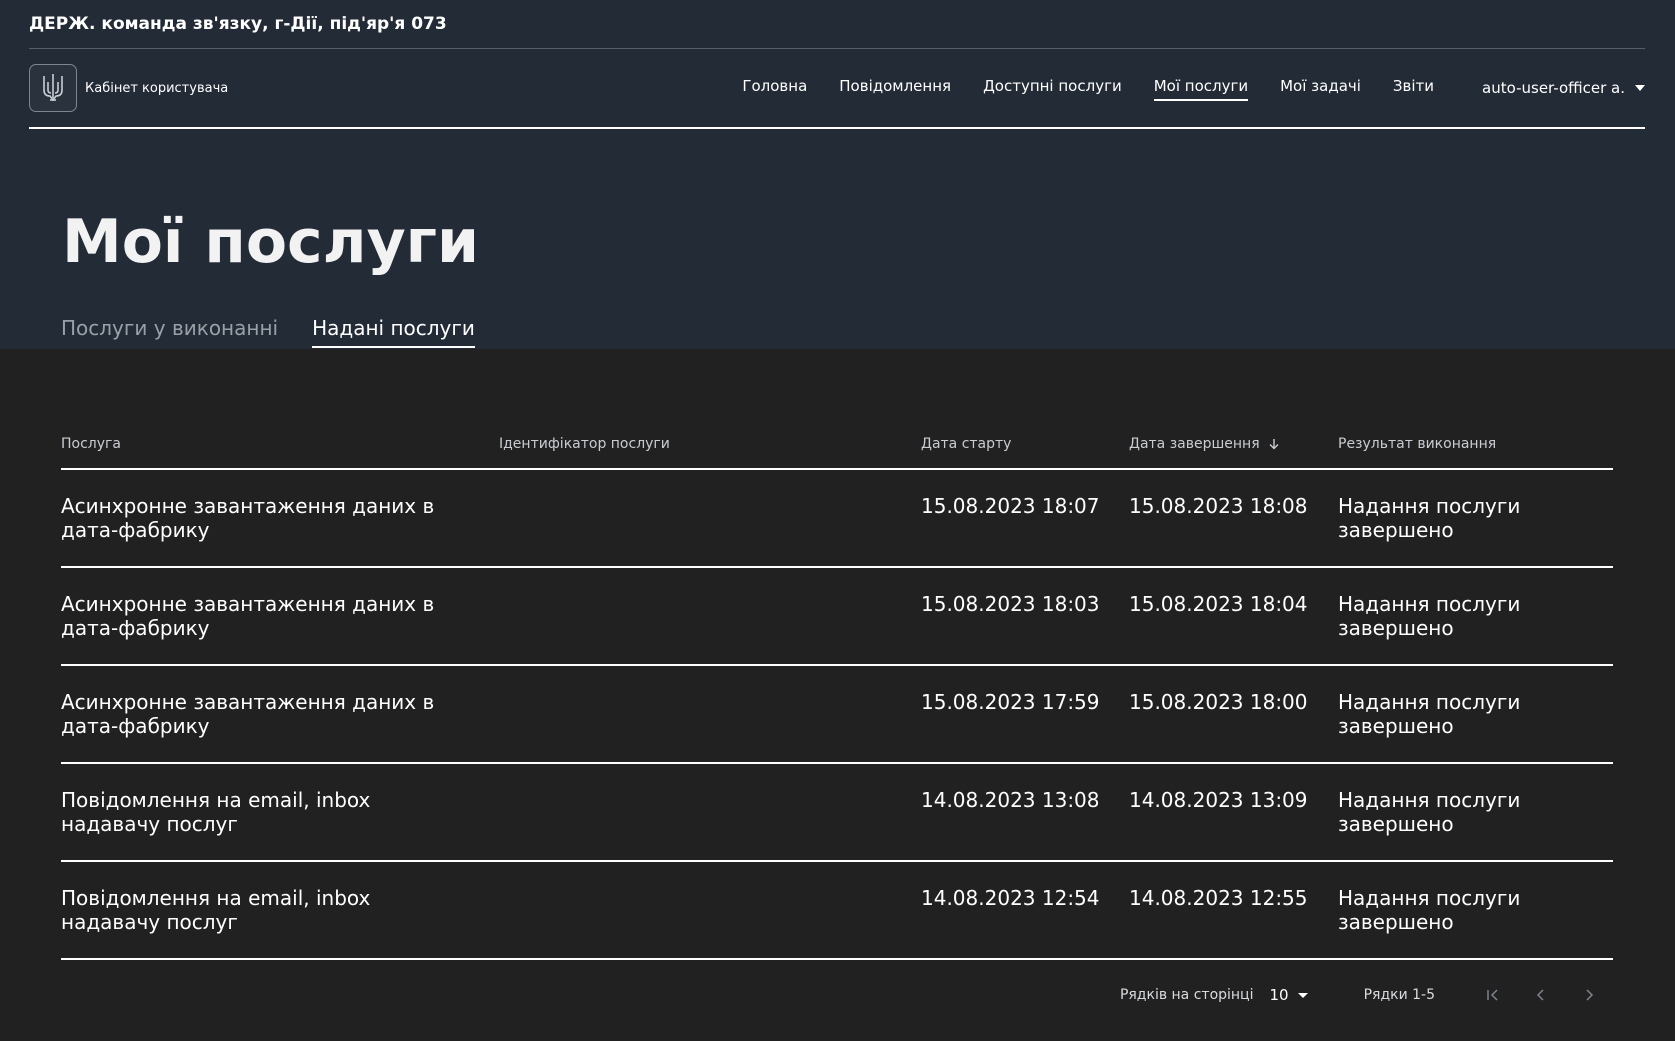  What do you see at coordinates (1201, 88) in the screenshot?
I see `nav-my-services: Мої послуги` at bounding box center [1201, 88].